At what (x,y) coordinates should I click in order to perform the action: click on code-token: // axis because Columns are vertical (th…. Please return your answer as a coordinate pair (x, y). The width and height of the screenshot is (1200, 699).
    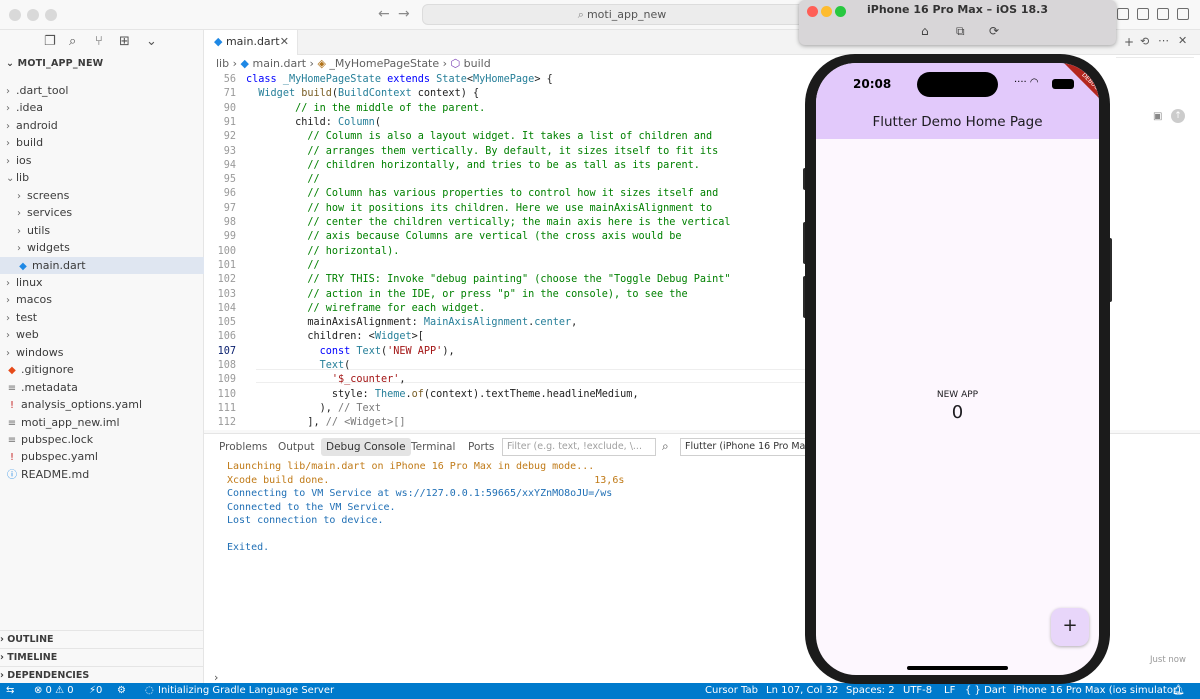
    Looking at the image, I should click on (494, 237).